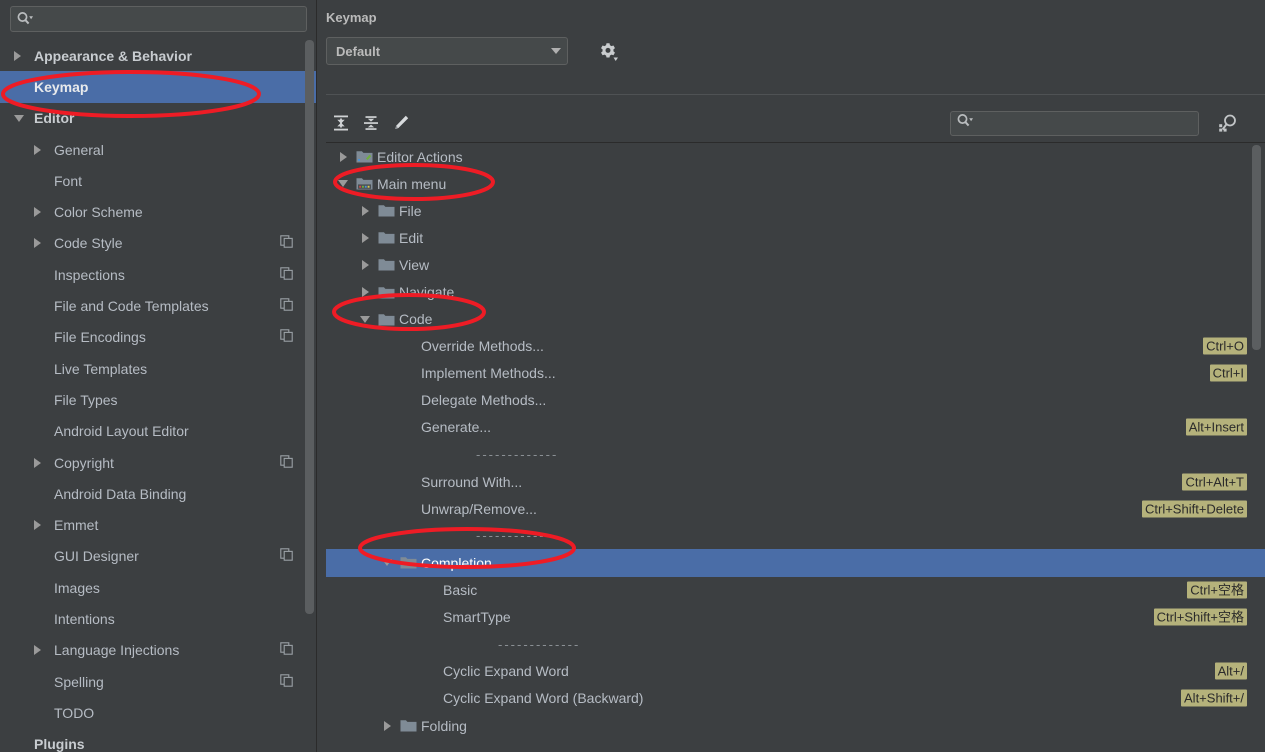 The width and height of the screenshot is (1265, 752). What do you see at coordinates (158, 274) in the screenshot?
I see `sidebar-item-inspections: Inspections` at bounding box center [158, 274].